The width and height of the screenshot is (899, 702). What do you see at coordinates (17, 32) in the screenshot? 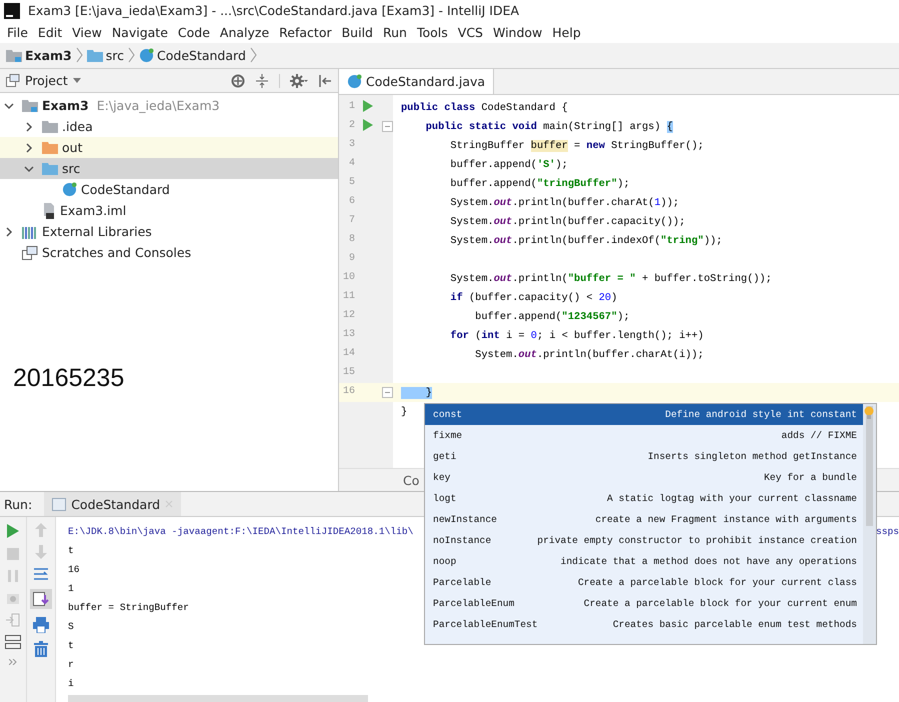
I see `menu-item: File` at bounding box center [17, 32].